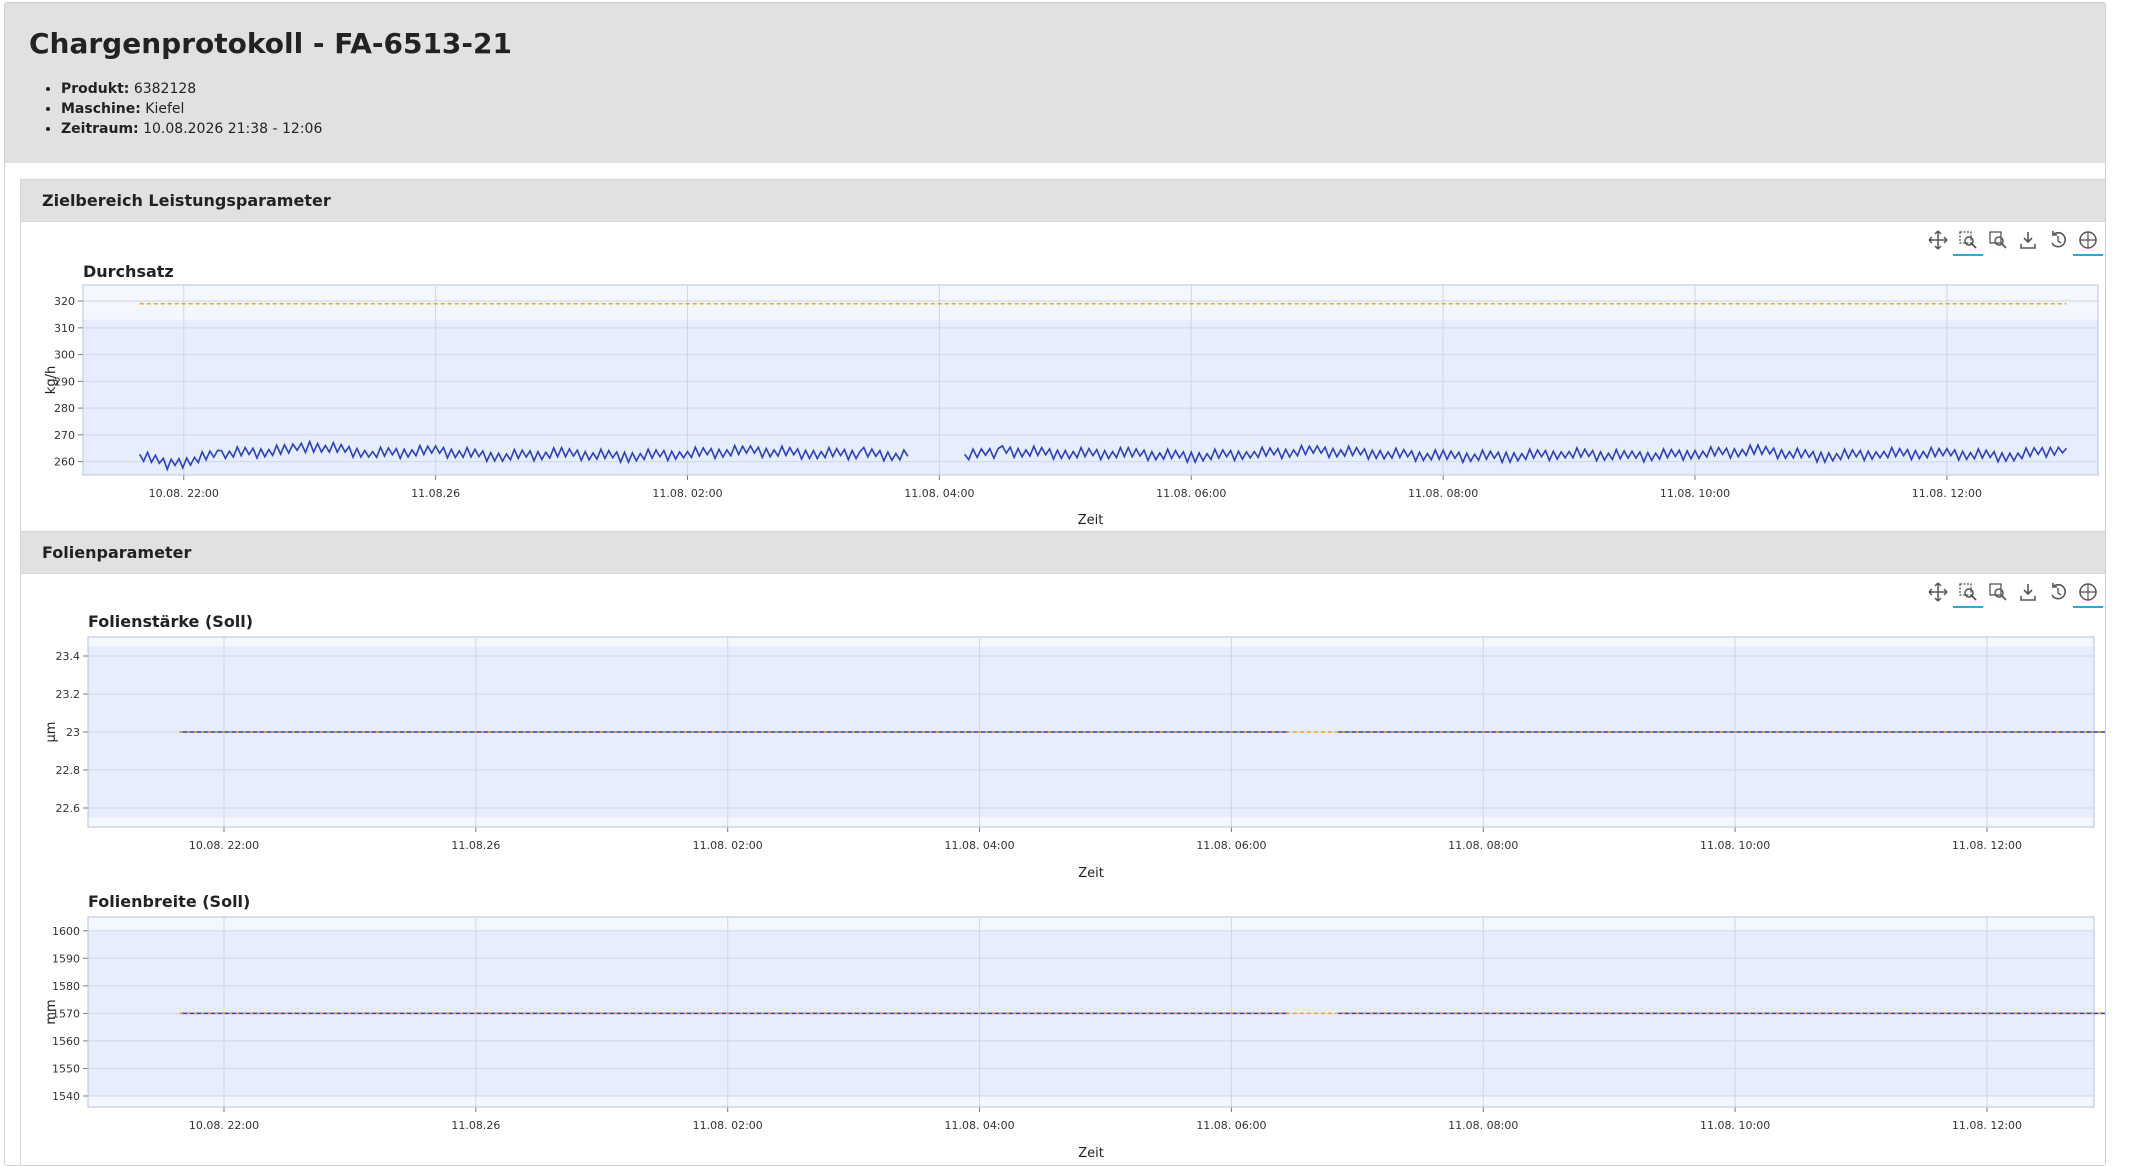  I want to click on chart-title: Folienbreite (Soll), so click(169, 901).